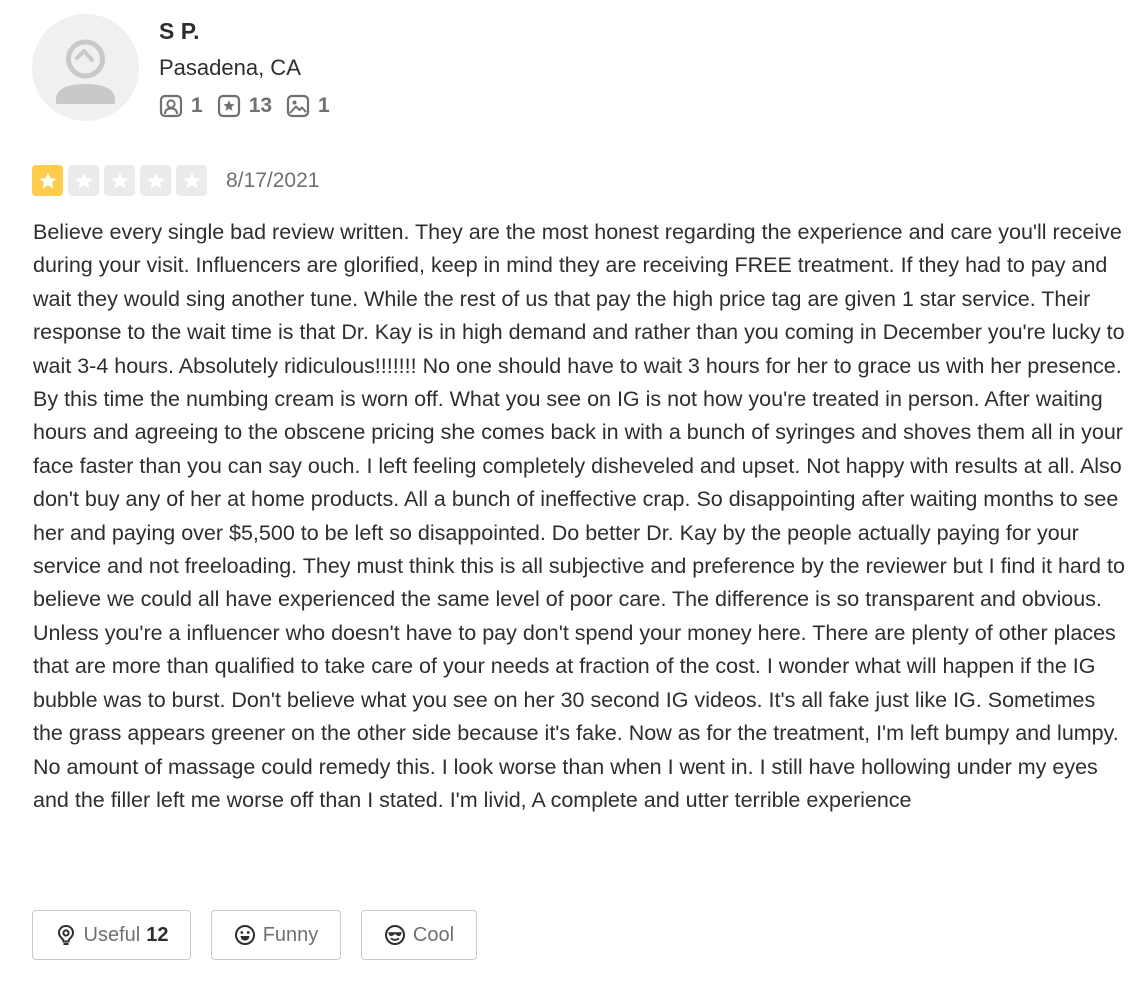 This screenshot has width=1134, height=1005. What do you see at coordinates (197, 105) in the screenshot?
I see `friends-count: 1` at bounding box center [197, 105].